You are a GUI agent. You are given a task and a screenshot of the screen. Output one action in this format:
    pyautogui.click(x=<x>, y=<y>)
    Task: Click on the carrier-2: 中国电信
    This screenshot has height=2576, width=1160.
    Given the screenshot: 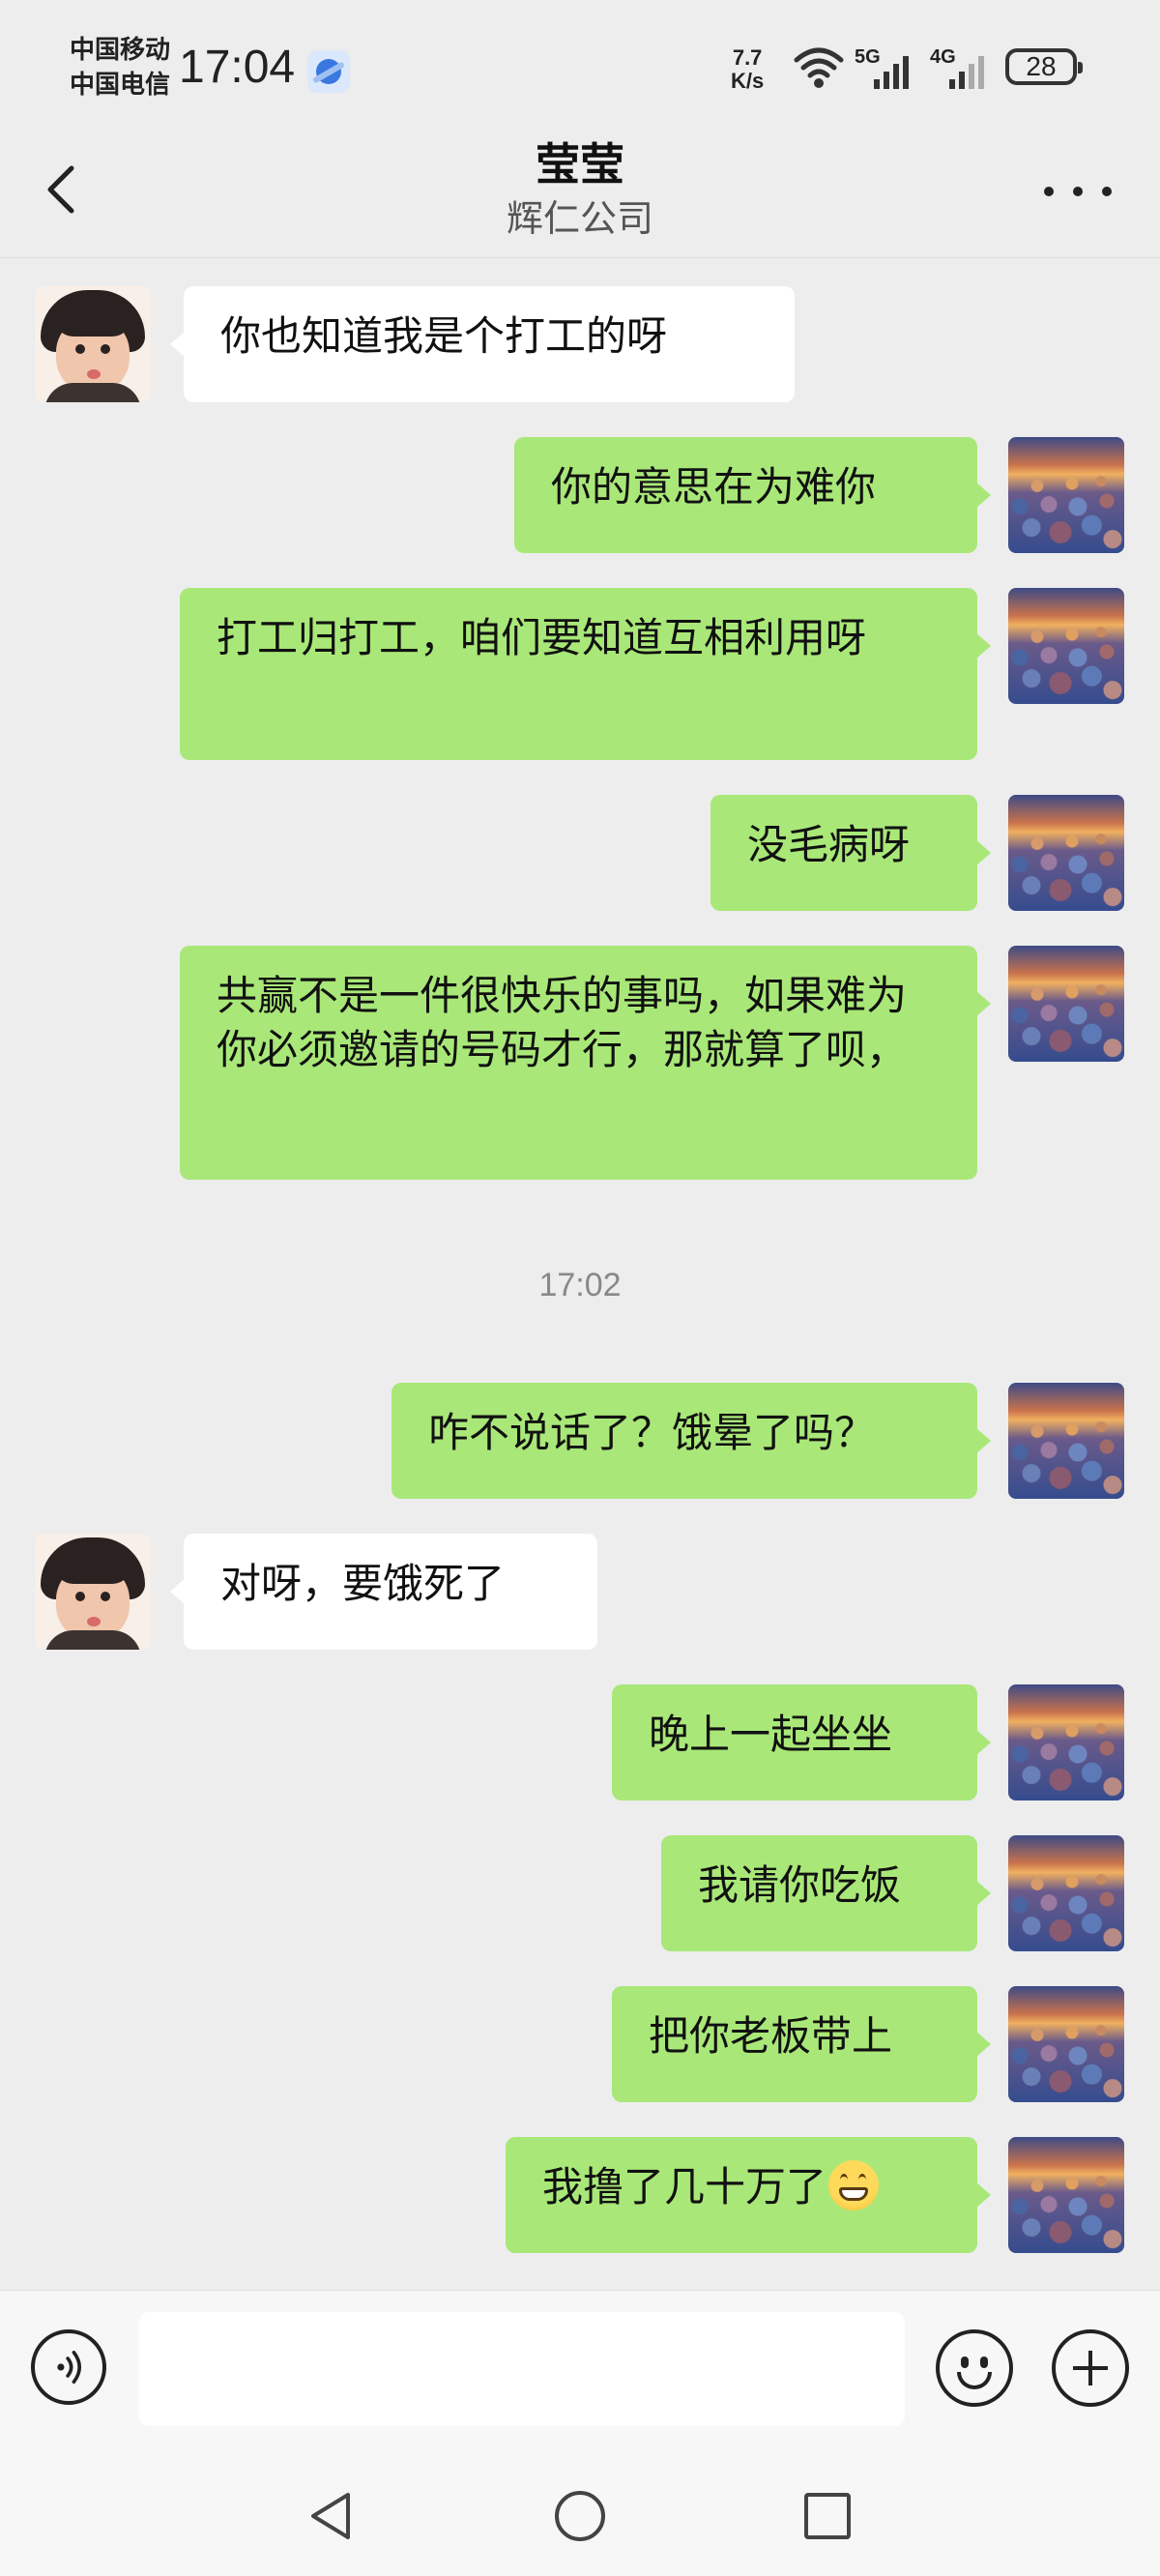 What is the action you would take?
    pyautogui.click(x=121, y=85)
    